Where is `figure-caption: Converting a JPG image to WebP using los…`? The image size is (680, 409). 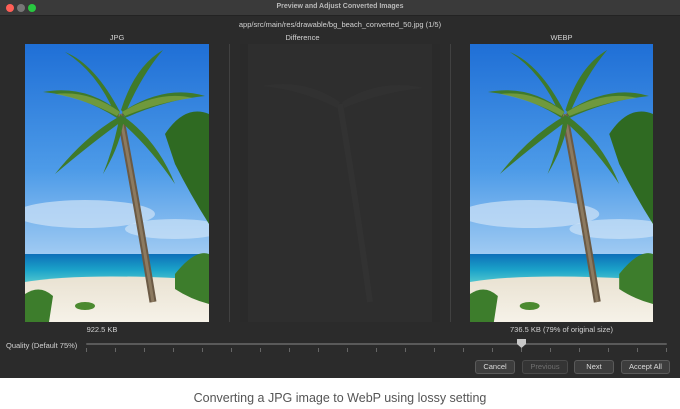 figure-caption: Converting a JPG image to WebP using los… is located at coordinates (340, 398).